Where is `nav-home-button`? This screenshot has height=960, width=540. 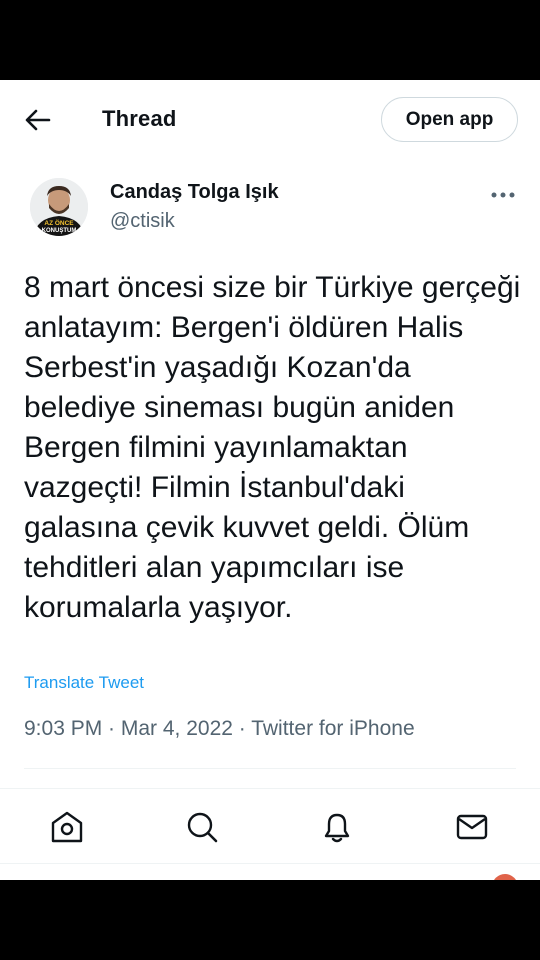
nav-home-button is located at coordinates (67, 827).